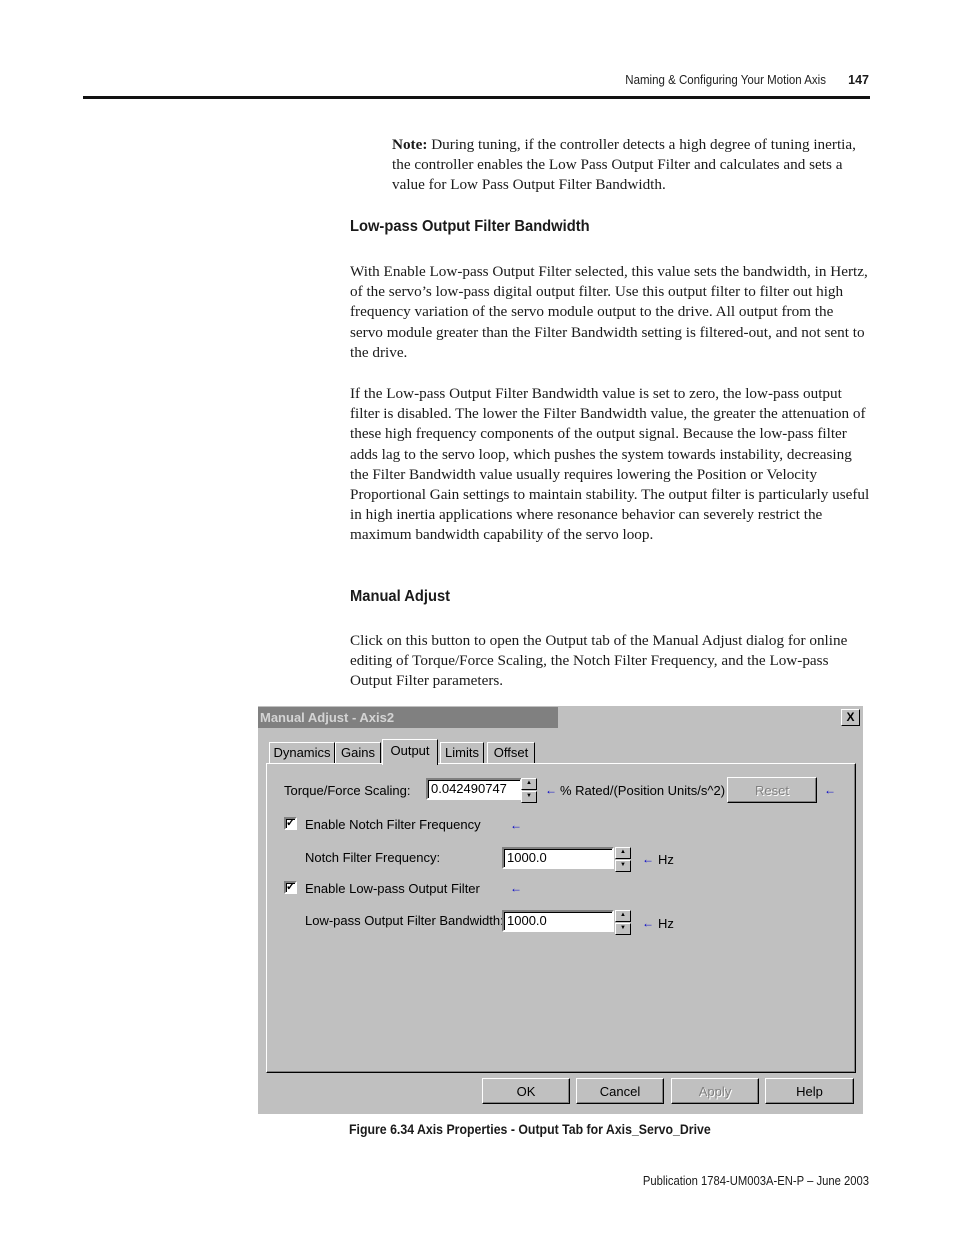 Image resolution: width=954 pixels, height=1235 pixels. Describe the element at coordinates (404, 920) in the screenshot. I see `lowpass-bandwidth-label: Low-pass Output Filter Bandwidth:` at that location.